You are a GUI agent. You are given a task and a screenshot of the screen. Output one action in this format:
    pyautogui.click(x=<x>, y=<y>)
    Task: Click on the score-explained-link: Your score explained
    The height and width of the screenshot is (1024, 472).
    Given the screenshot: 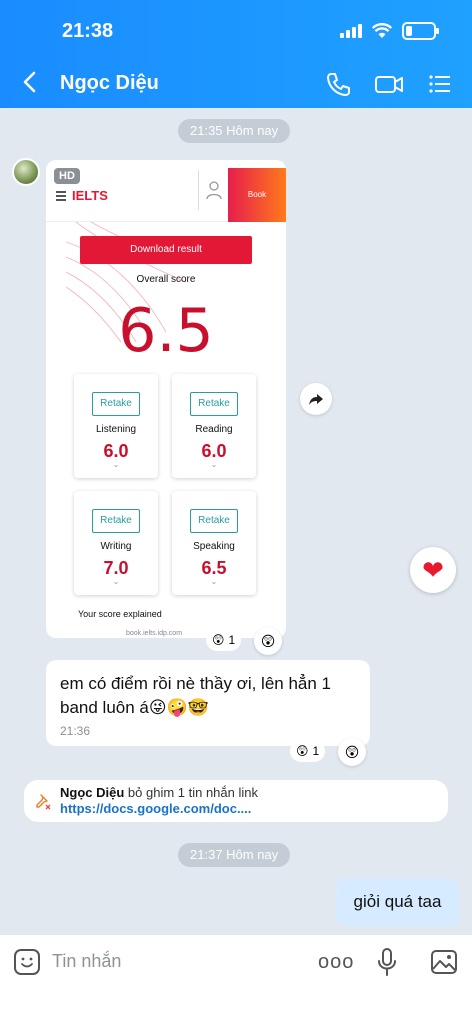 What is the action you would take?
    pyautogui.click(x=120, y=614)
    